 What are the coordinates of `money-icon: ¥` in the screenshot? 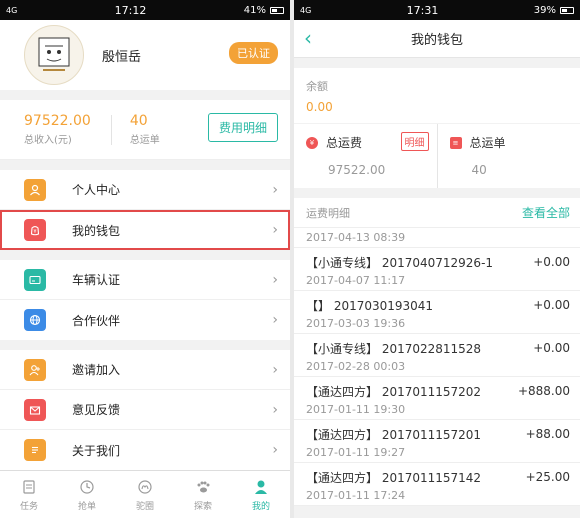 It's located at (312, 142).